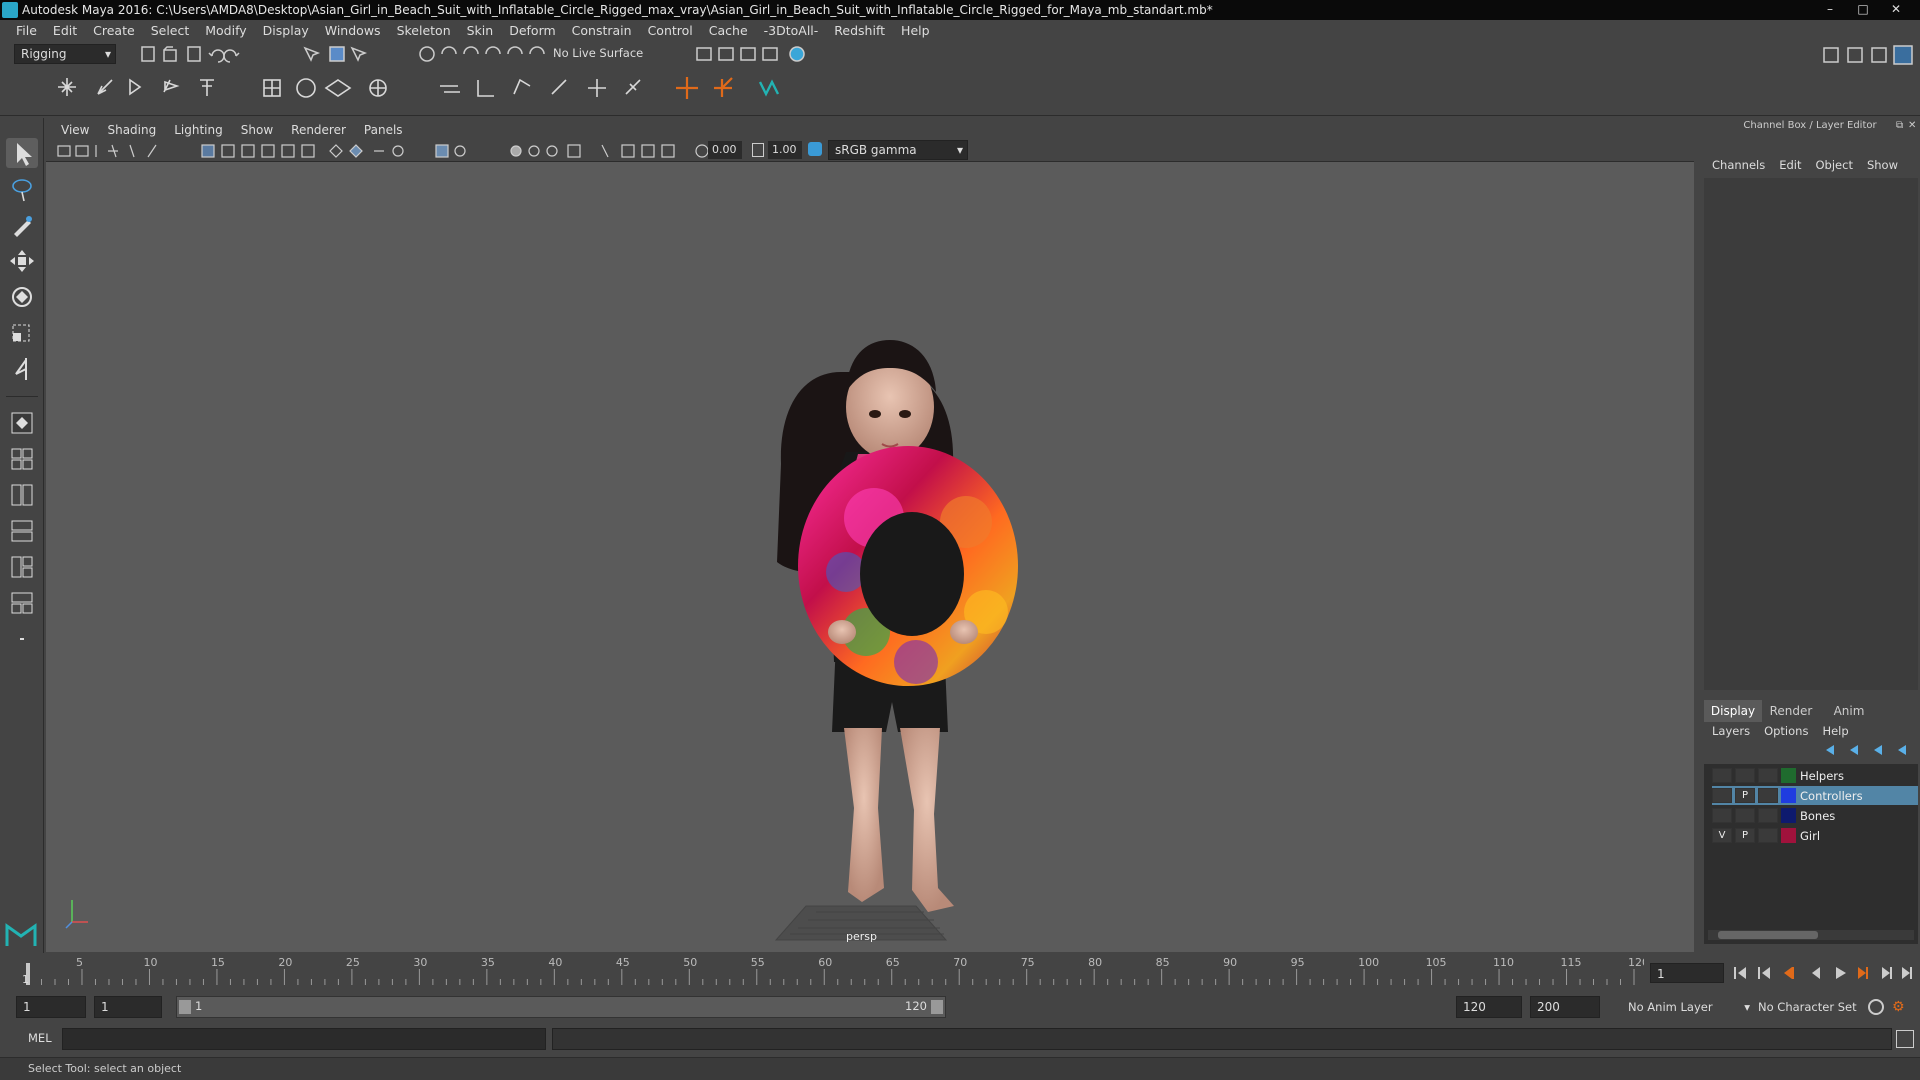 The height and width of the screenshot is (1080, 1920). What do you see at coordinates (257, 130) in the screenshot?
I see `panel-menu-show: Show` at bounding box center [257, 130].